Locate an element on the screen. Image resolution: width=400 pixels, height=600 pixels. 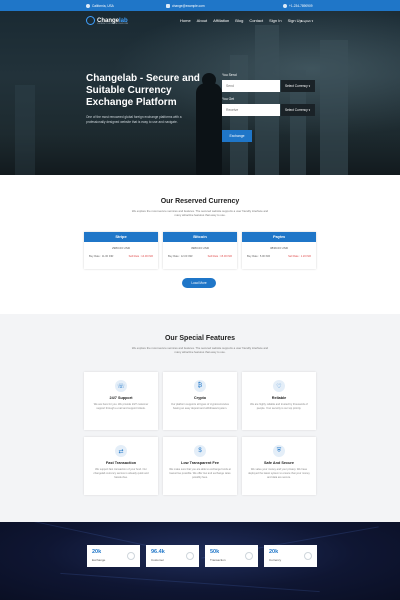
nav-item-sign-up: Sign Up is located at coordinates (295, 20).